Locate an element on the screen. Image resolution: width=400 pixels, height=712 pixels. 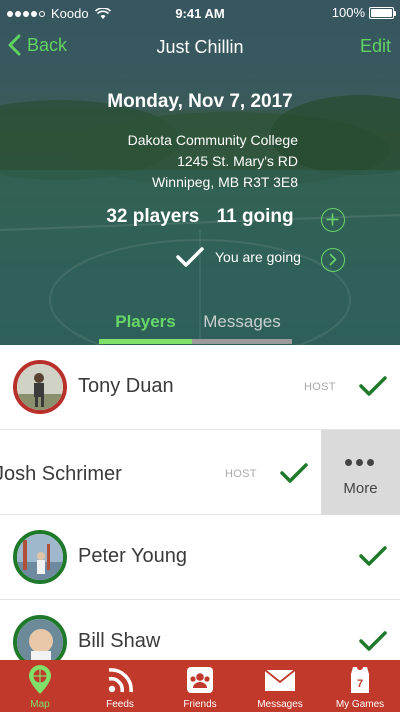
navigation-bar: Back Just Chillin Edit is located at coordinates (200, 48).